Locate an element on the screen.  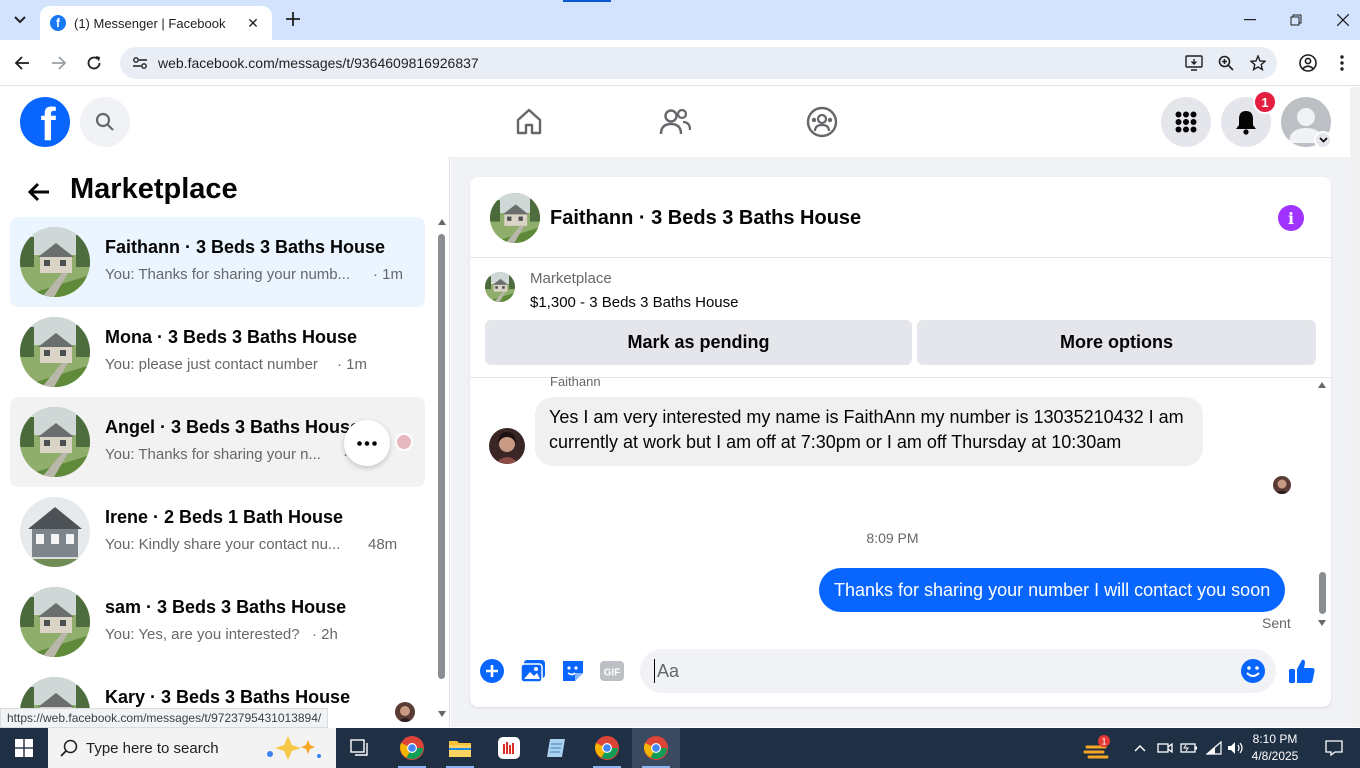
chat-listing-thumbnail is located at coordinates (515, 218).